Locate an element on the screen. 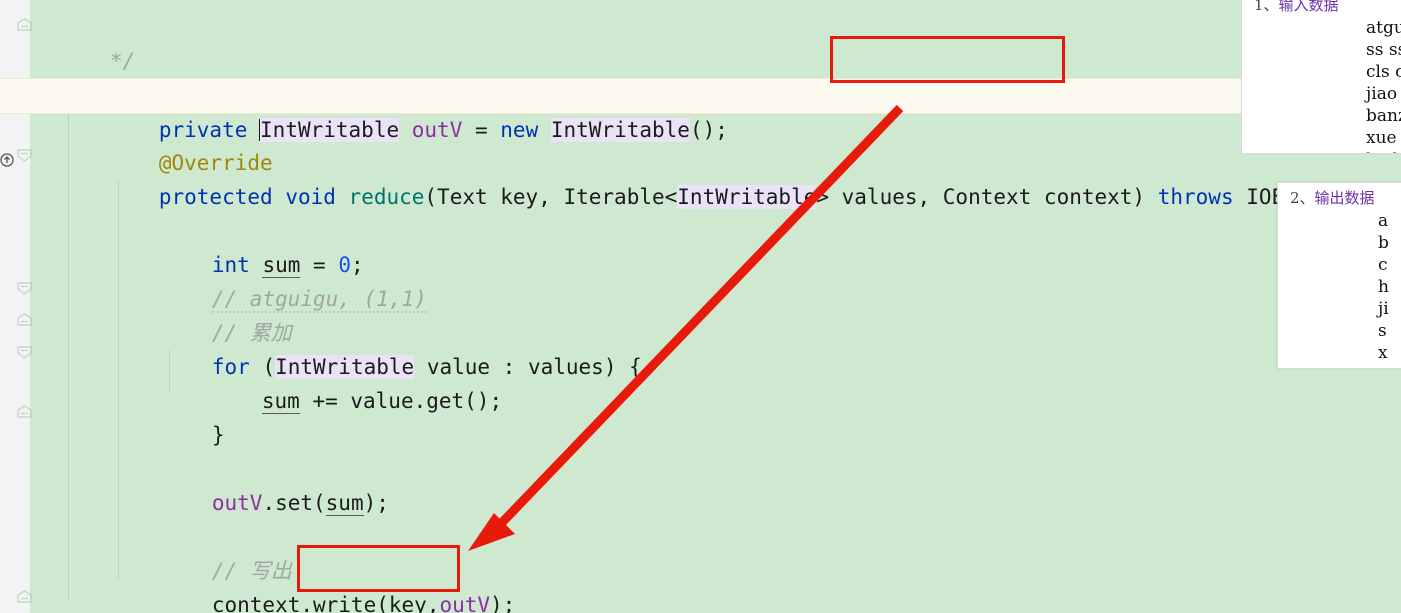 The image size is (1401, 613). code-token-params2: > values, Context context) is located at coordinates (987, 197).